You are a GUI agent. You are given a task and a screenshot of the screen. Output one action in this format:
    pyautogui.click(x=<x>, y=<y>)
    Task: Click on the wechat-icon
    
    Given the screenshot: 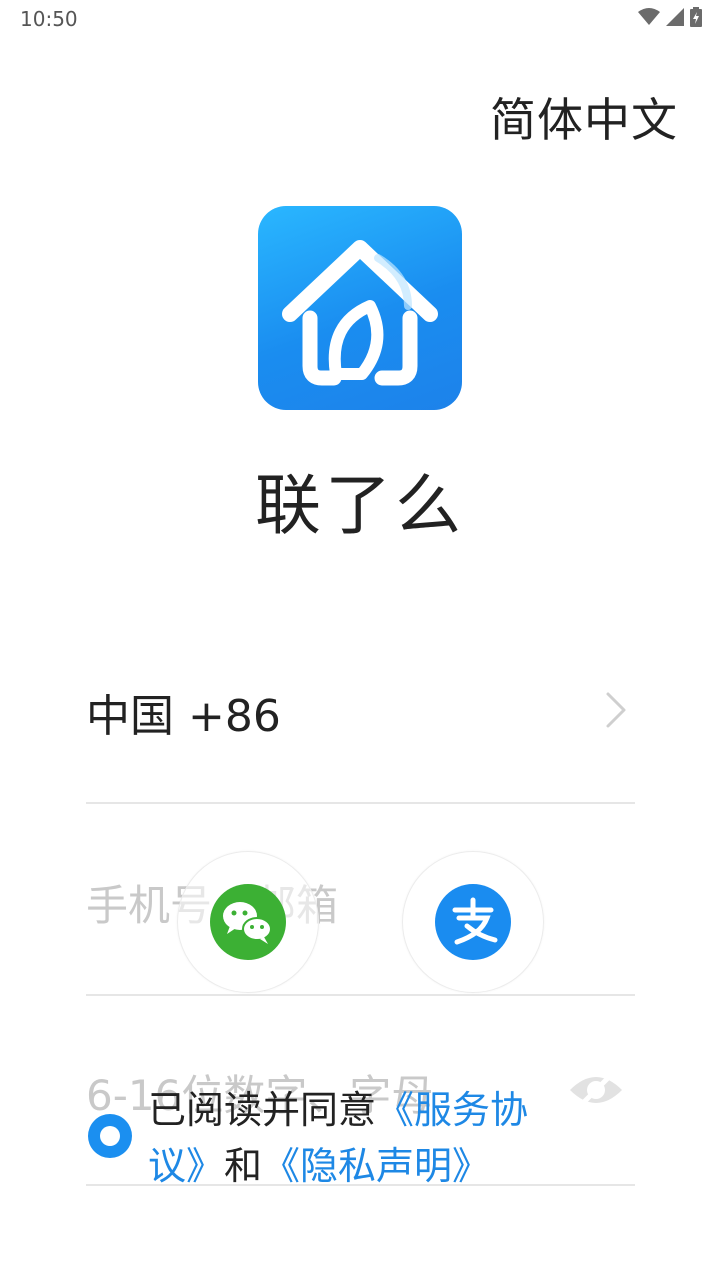 What is the action you would take?
    pyautogui.click(x=248, y=922)
    